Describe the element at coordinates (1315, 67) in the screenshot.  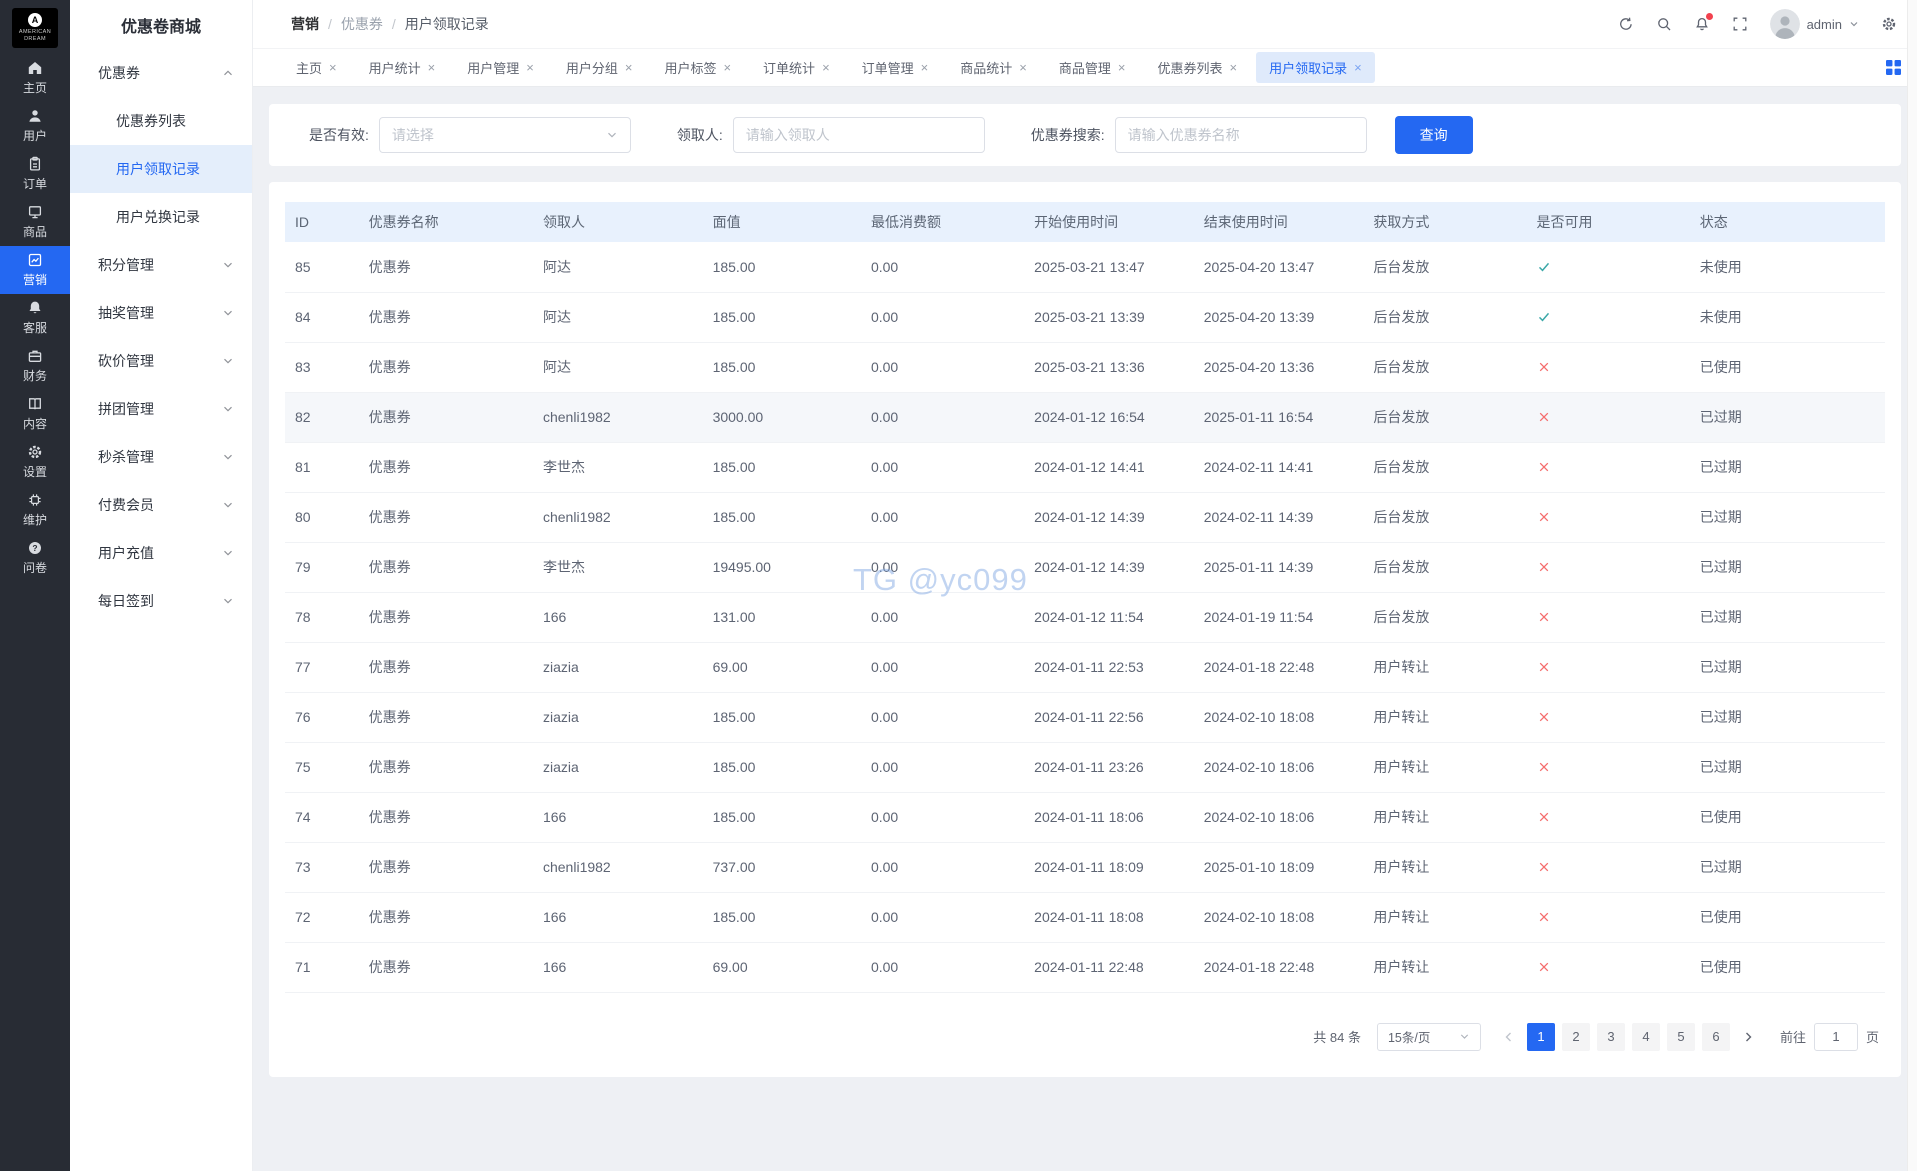
I see `tab-用户领取记录: 用户领取记录 ×` at that location.